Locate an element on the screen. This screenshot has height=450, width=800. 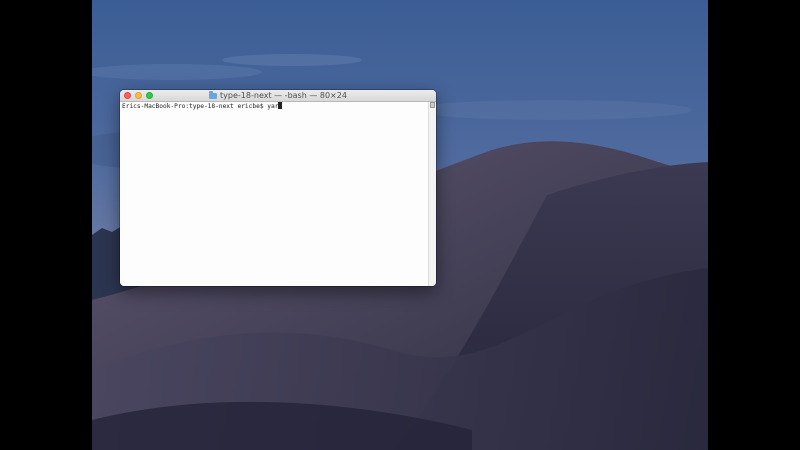
vertical-scrollbar is located at coordinates (432, 194).